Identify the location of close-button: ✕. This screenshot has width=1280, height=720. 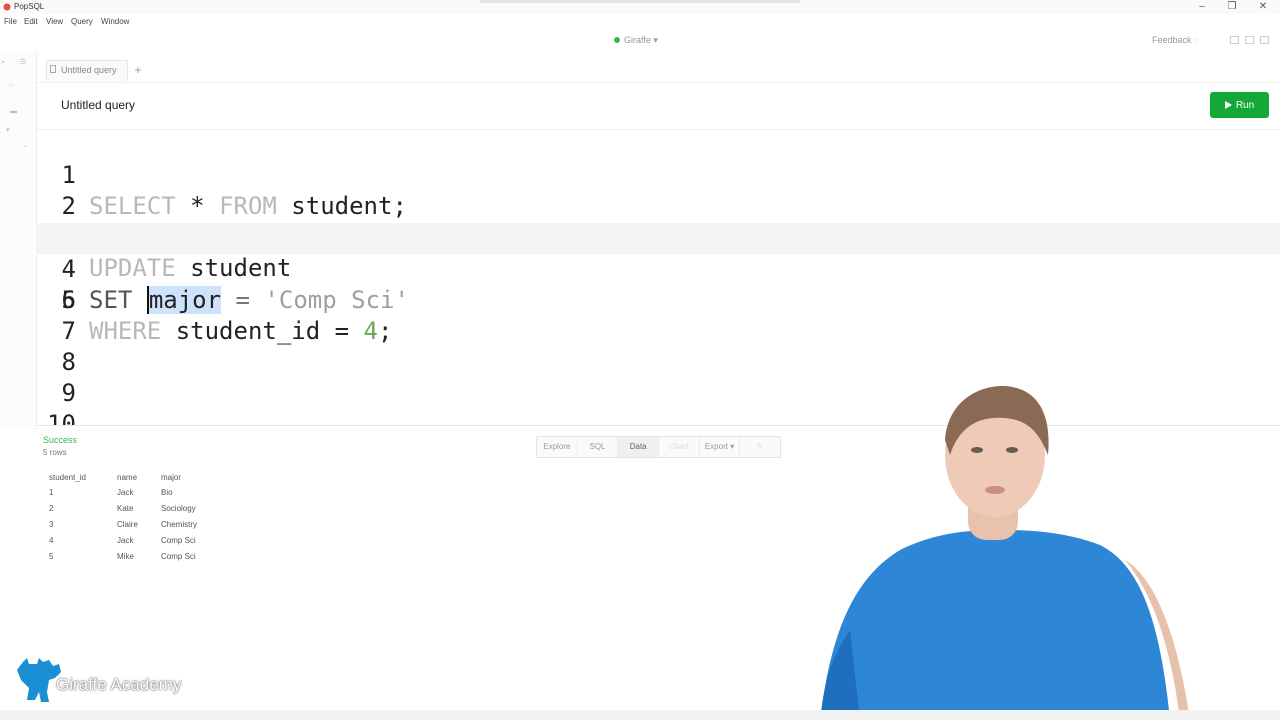
(1263, 7).